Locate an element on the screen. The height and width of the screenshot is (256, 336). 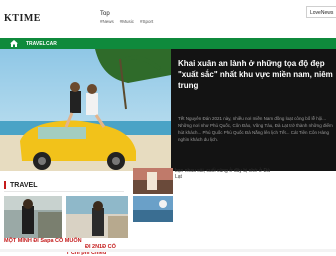
section-divider is located at coordinates (64, 191).